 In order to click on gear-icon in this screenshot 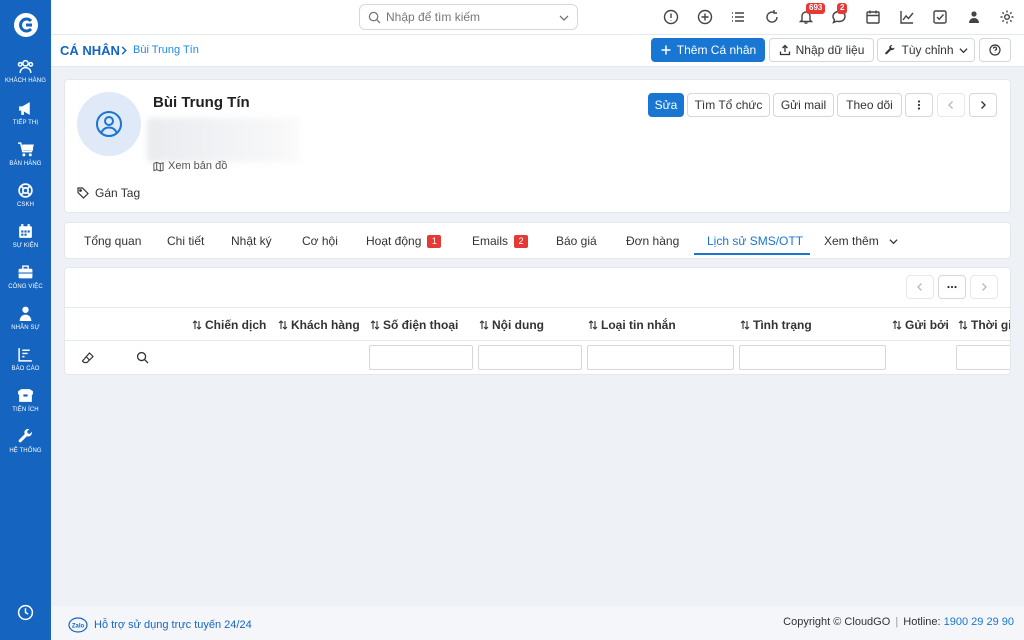, I will do `click(1007, 17)`.